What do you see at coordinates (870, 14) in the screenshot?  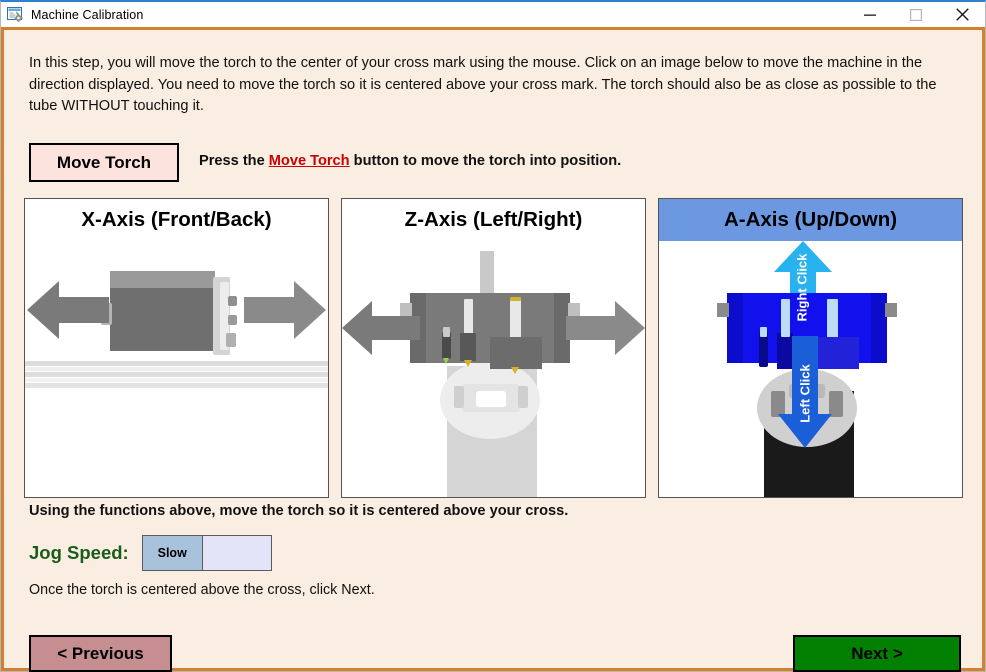 I see `minimize-button` at bounding box center [870, 14].